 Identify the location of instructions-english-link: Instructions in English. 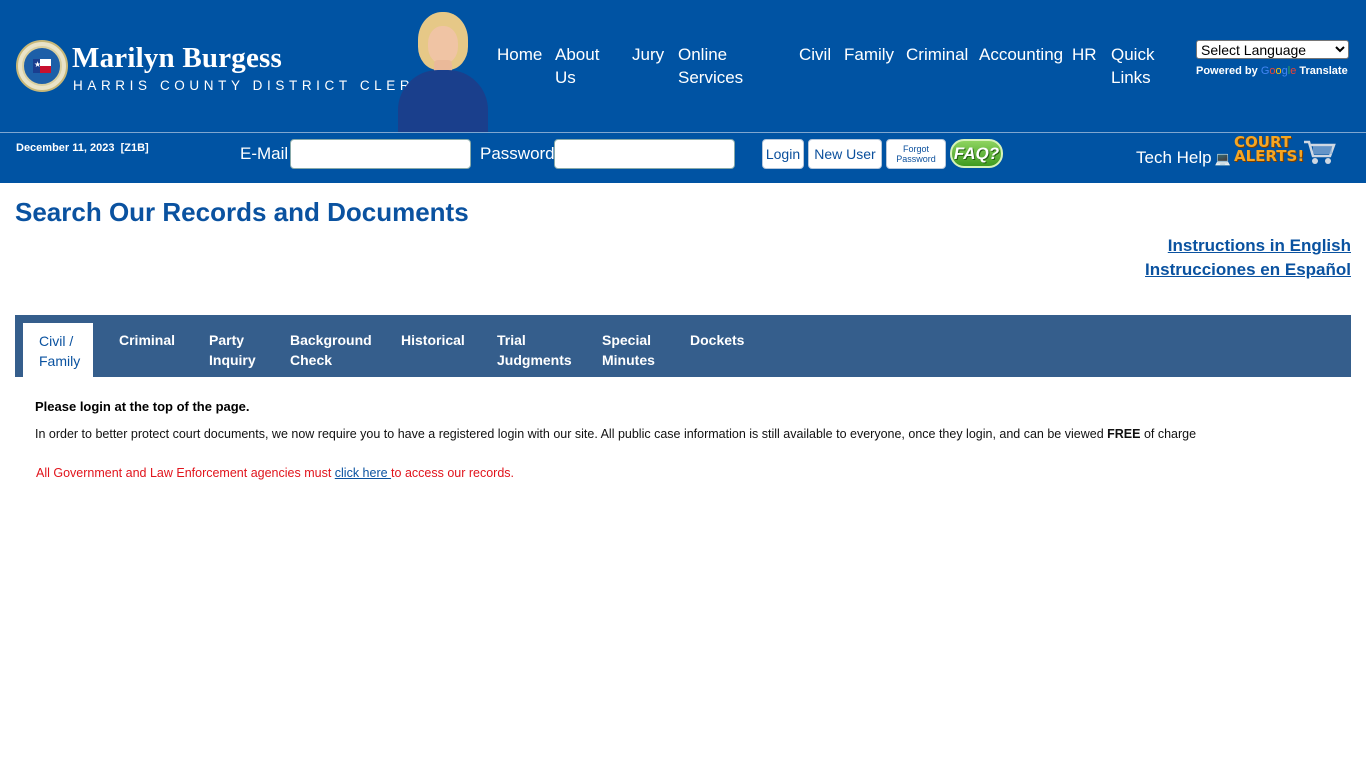
(1259, 246).